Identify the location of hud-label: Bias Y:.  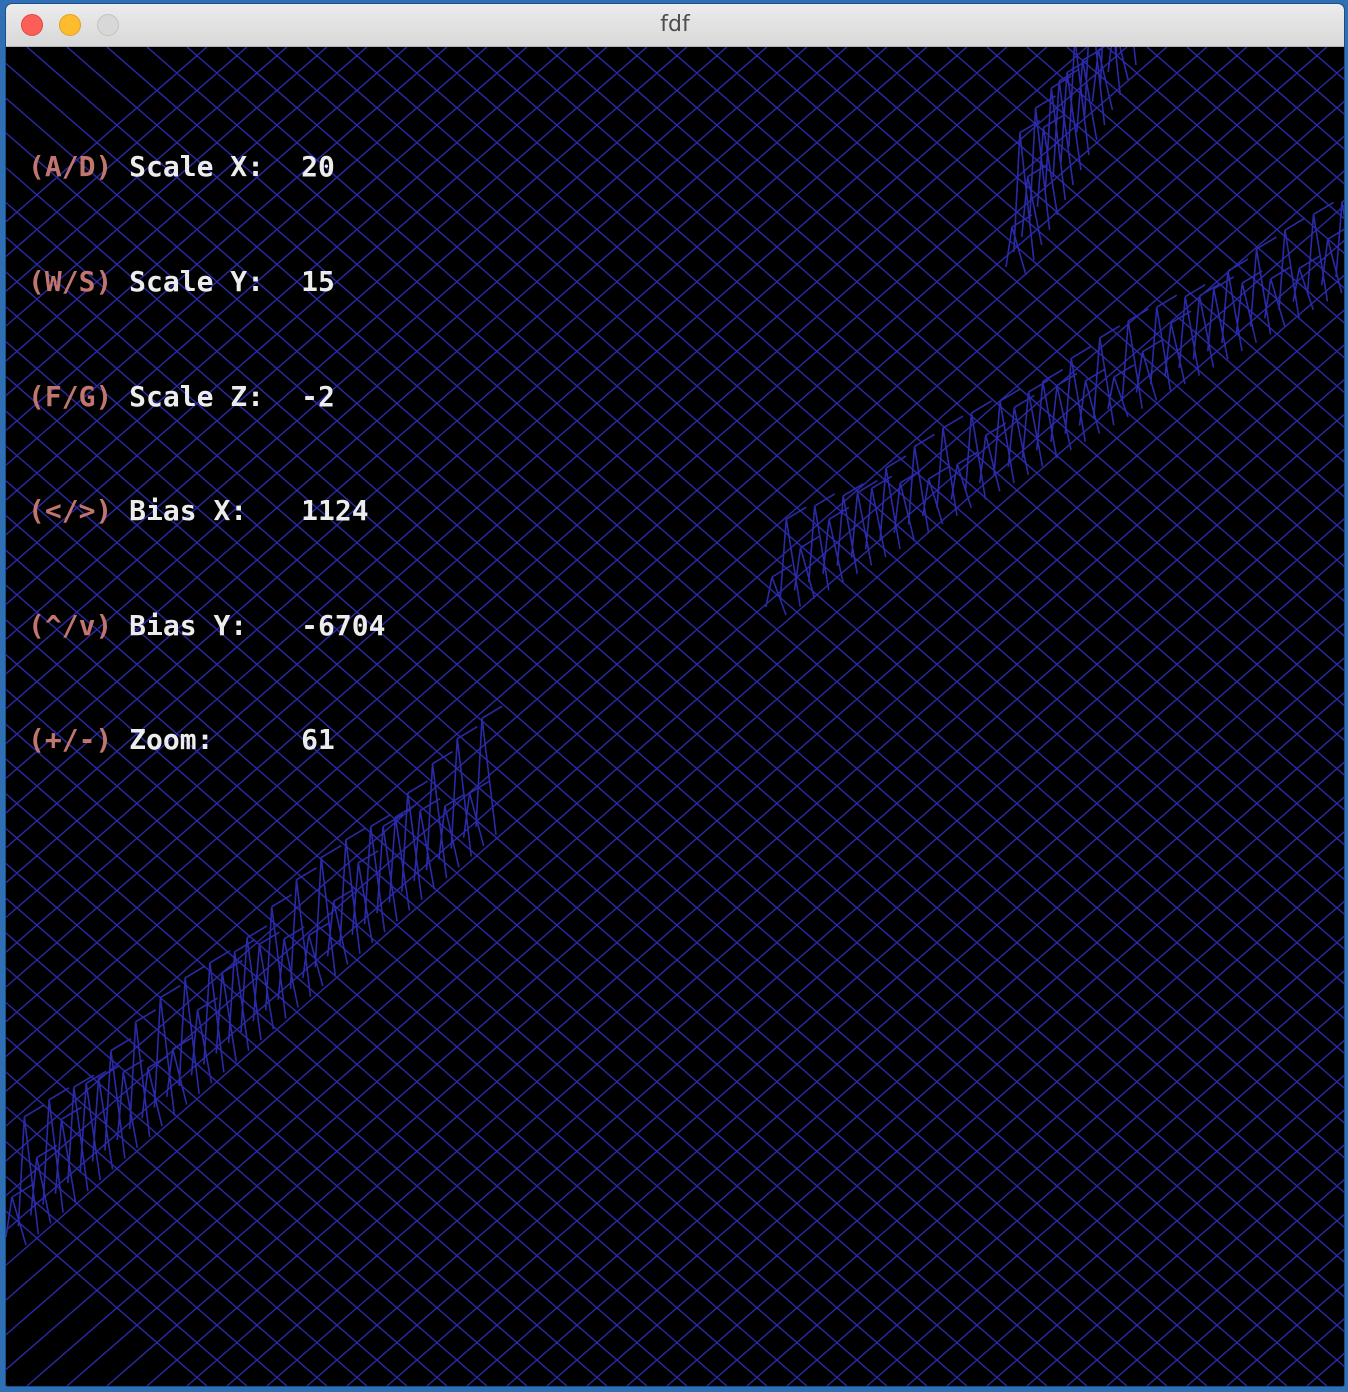
(188, 625).